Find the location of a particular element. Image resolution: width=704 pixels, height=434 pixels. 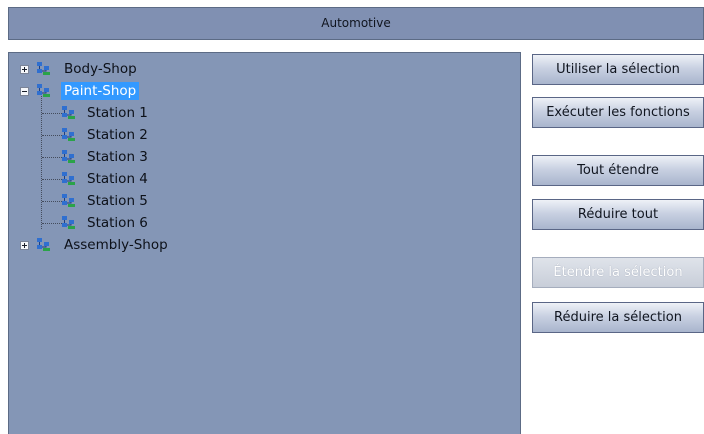

tree-node-paint-shop: Paint-Shop is located at coordinates (264, 91).